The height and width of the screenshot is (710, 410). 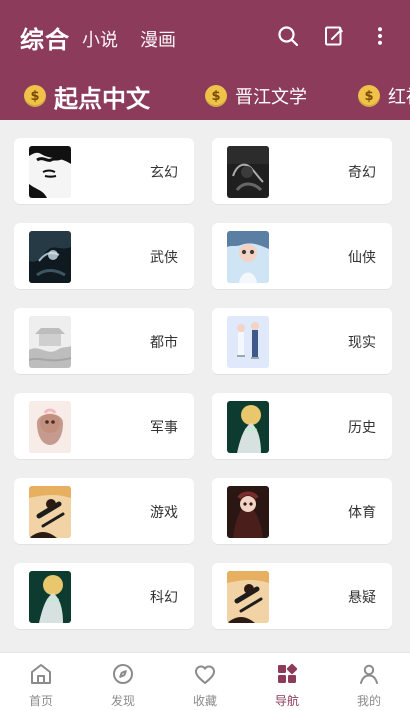 What do you see at coordinates (302, 596) in the screenshot?
I see `category-card-xuanyi: 悬疑` at bounding box center [302, 596].